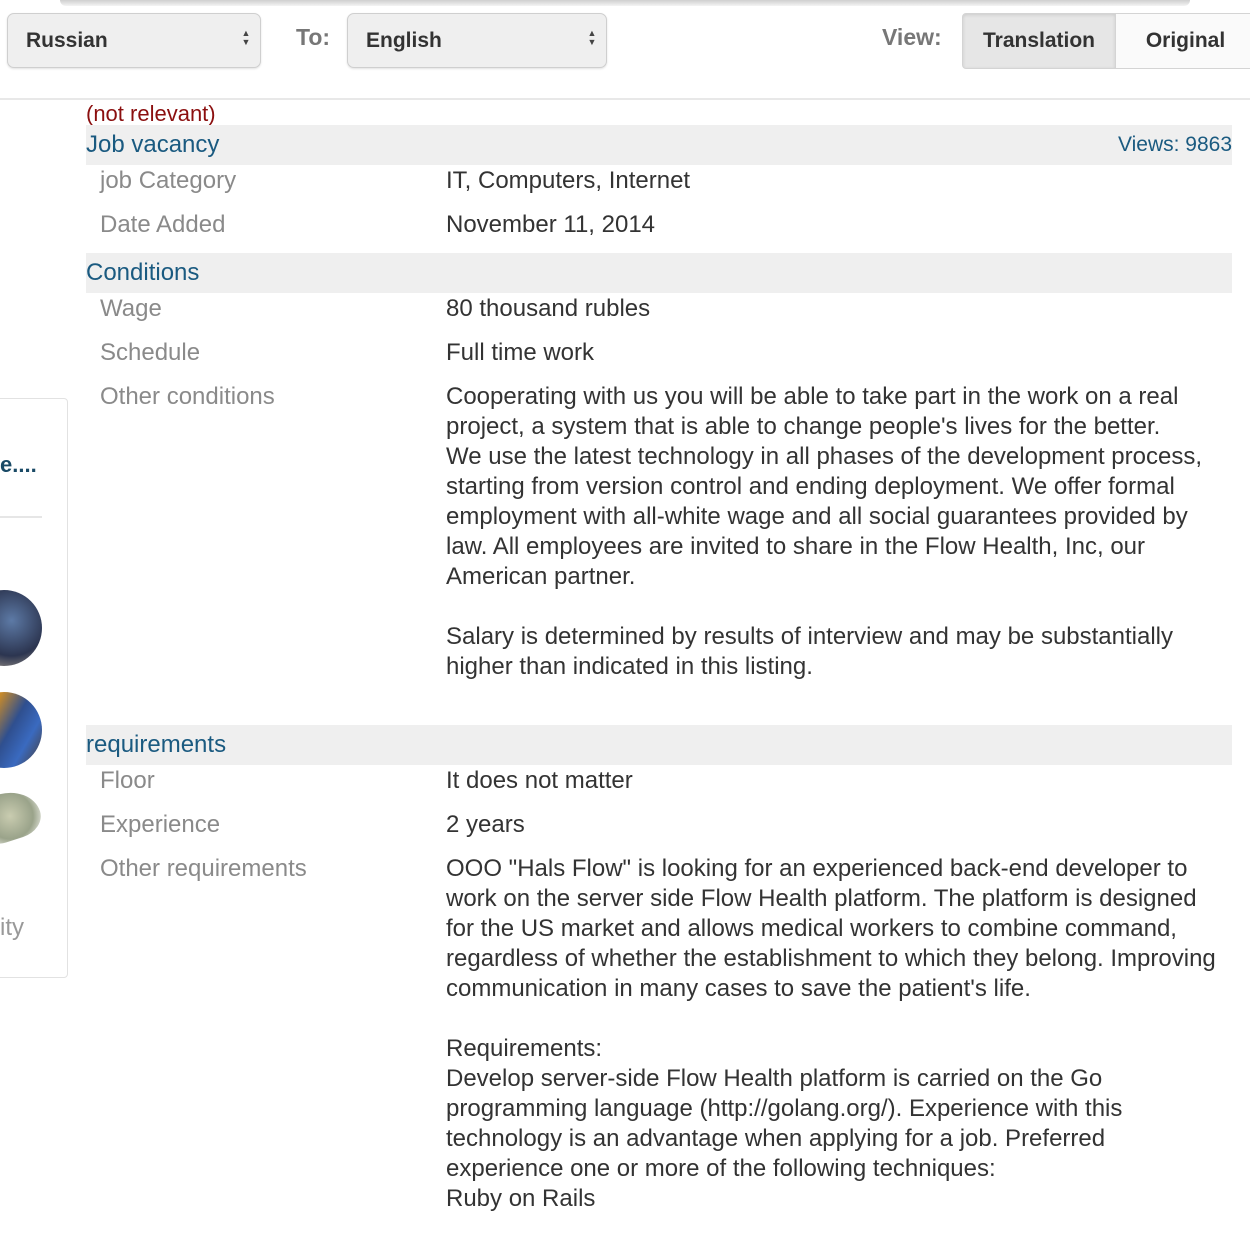  Describe the element at coordinates (404, 40) in the screenshot. I see `target-language-value: English` at that location.